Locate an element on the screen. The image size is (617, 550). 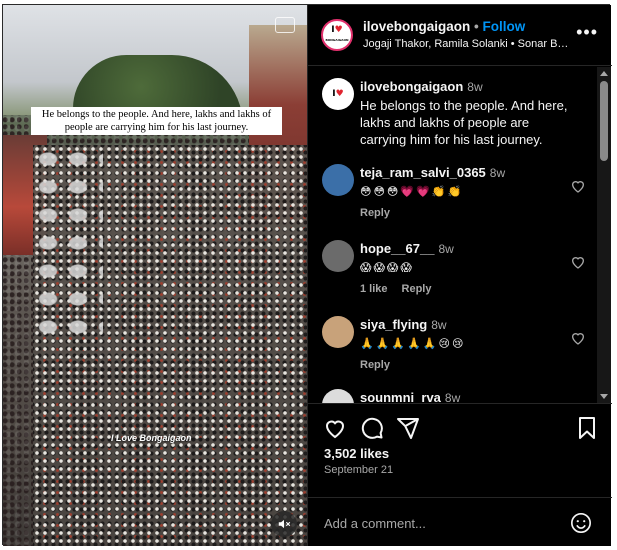
author-avatar-small: I♥ is located at coordinates (338, 94).